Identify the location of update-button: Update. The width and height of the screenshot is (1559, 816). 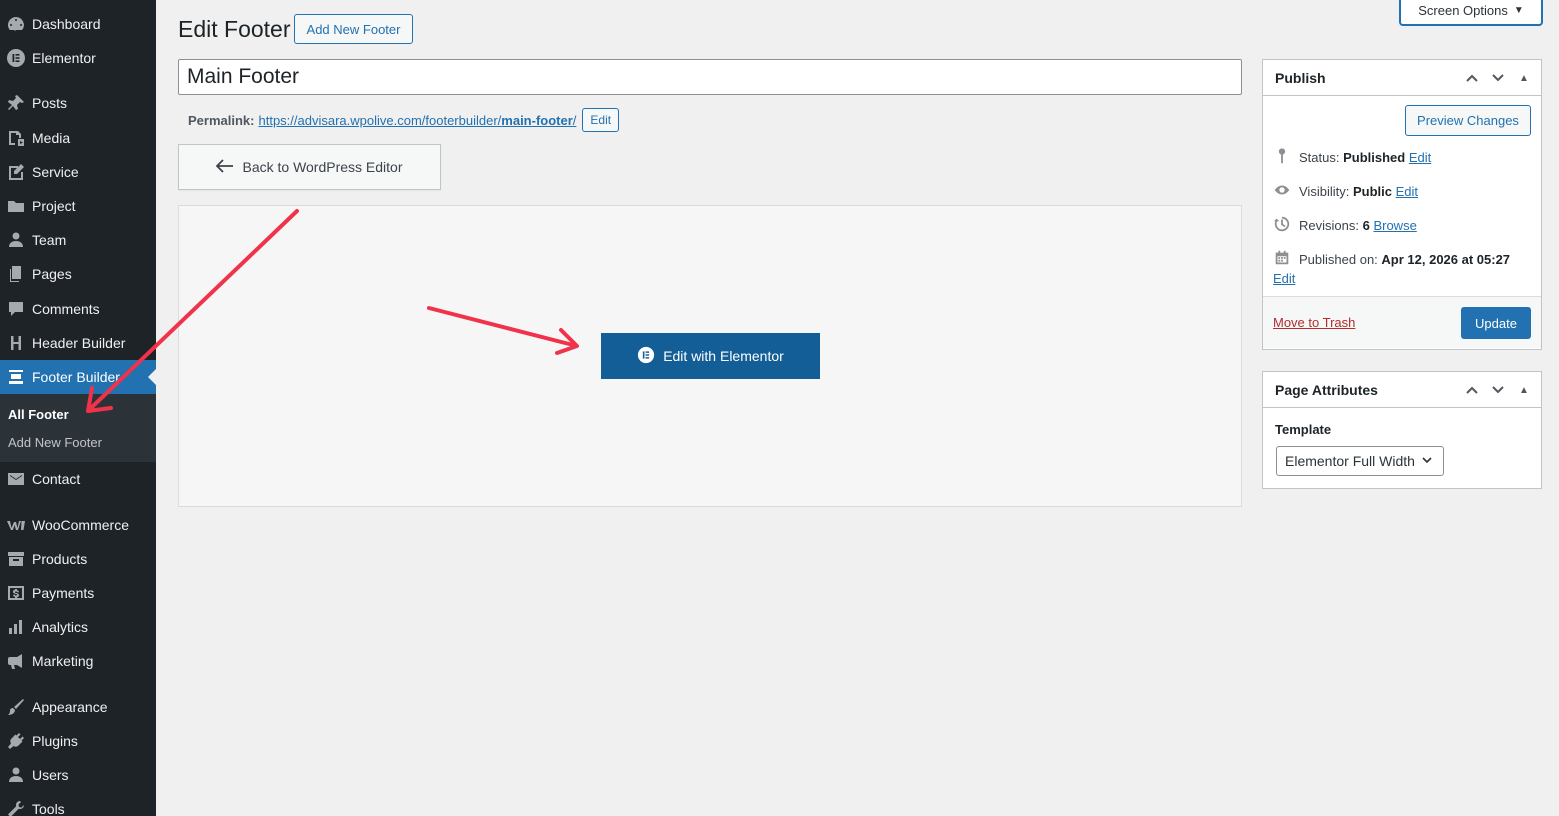
(1496, 323).